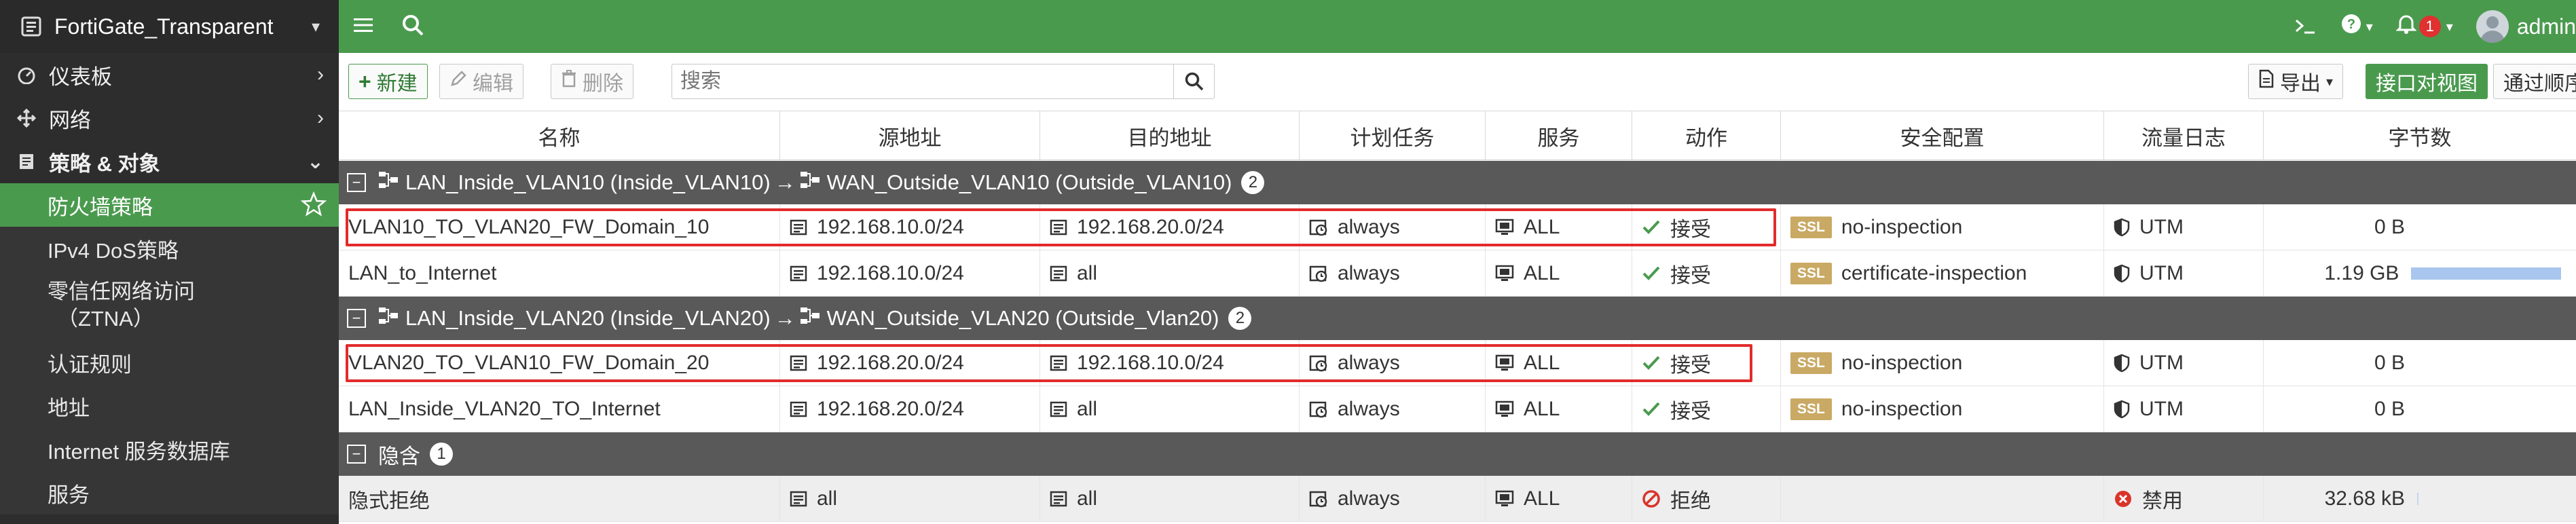 This screenshot has height=524, width=2576. I want to click on interface-pair-view-label: 接口对视图, so click(2427, 84).